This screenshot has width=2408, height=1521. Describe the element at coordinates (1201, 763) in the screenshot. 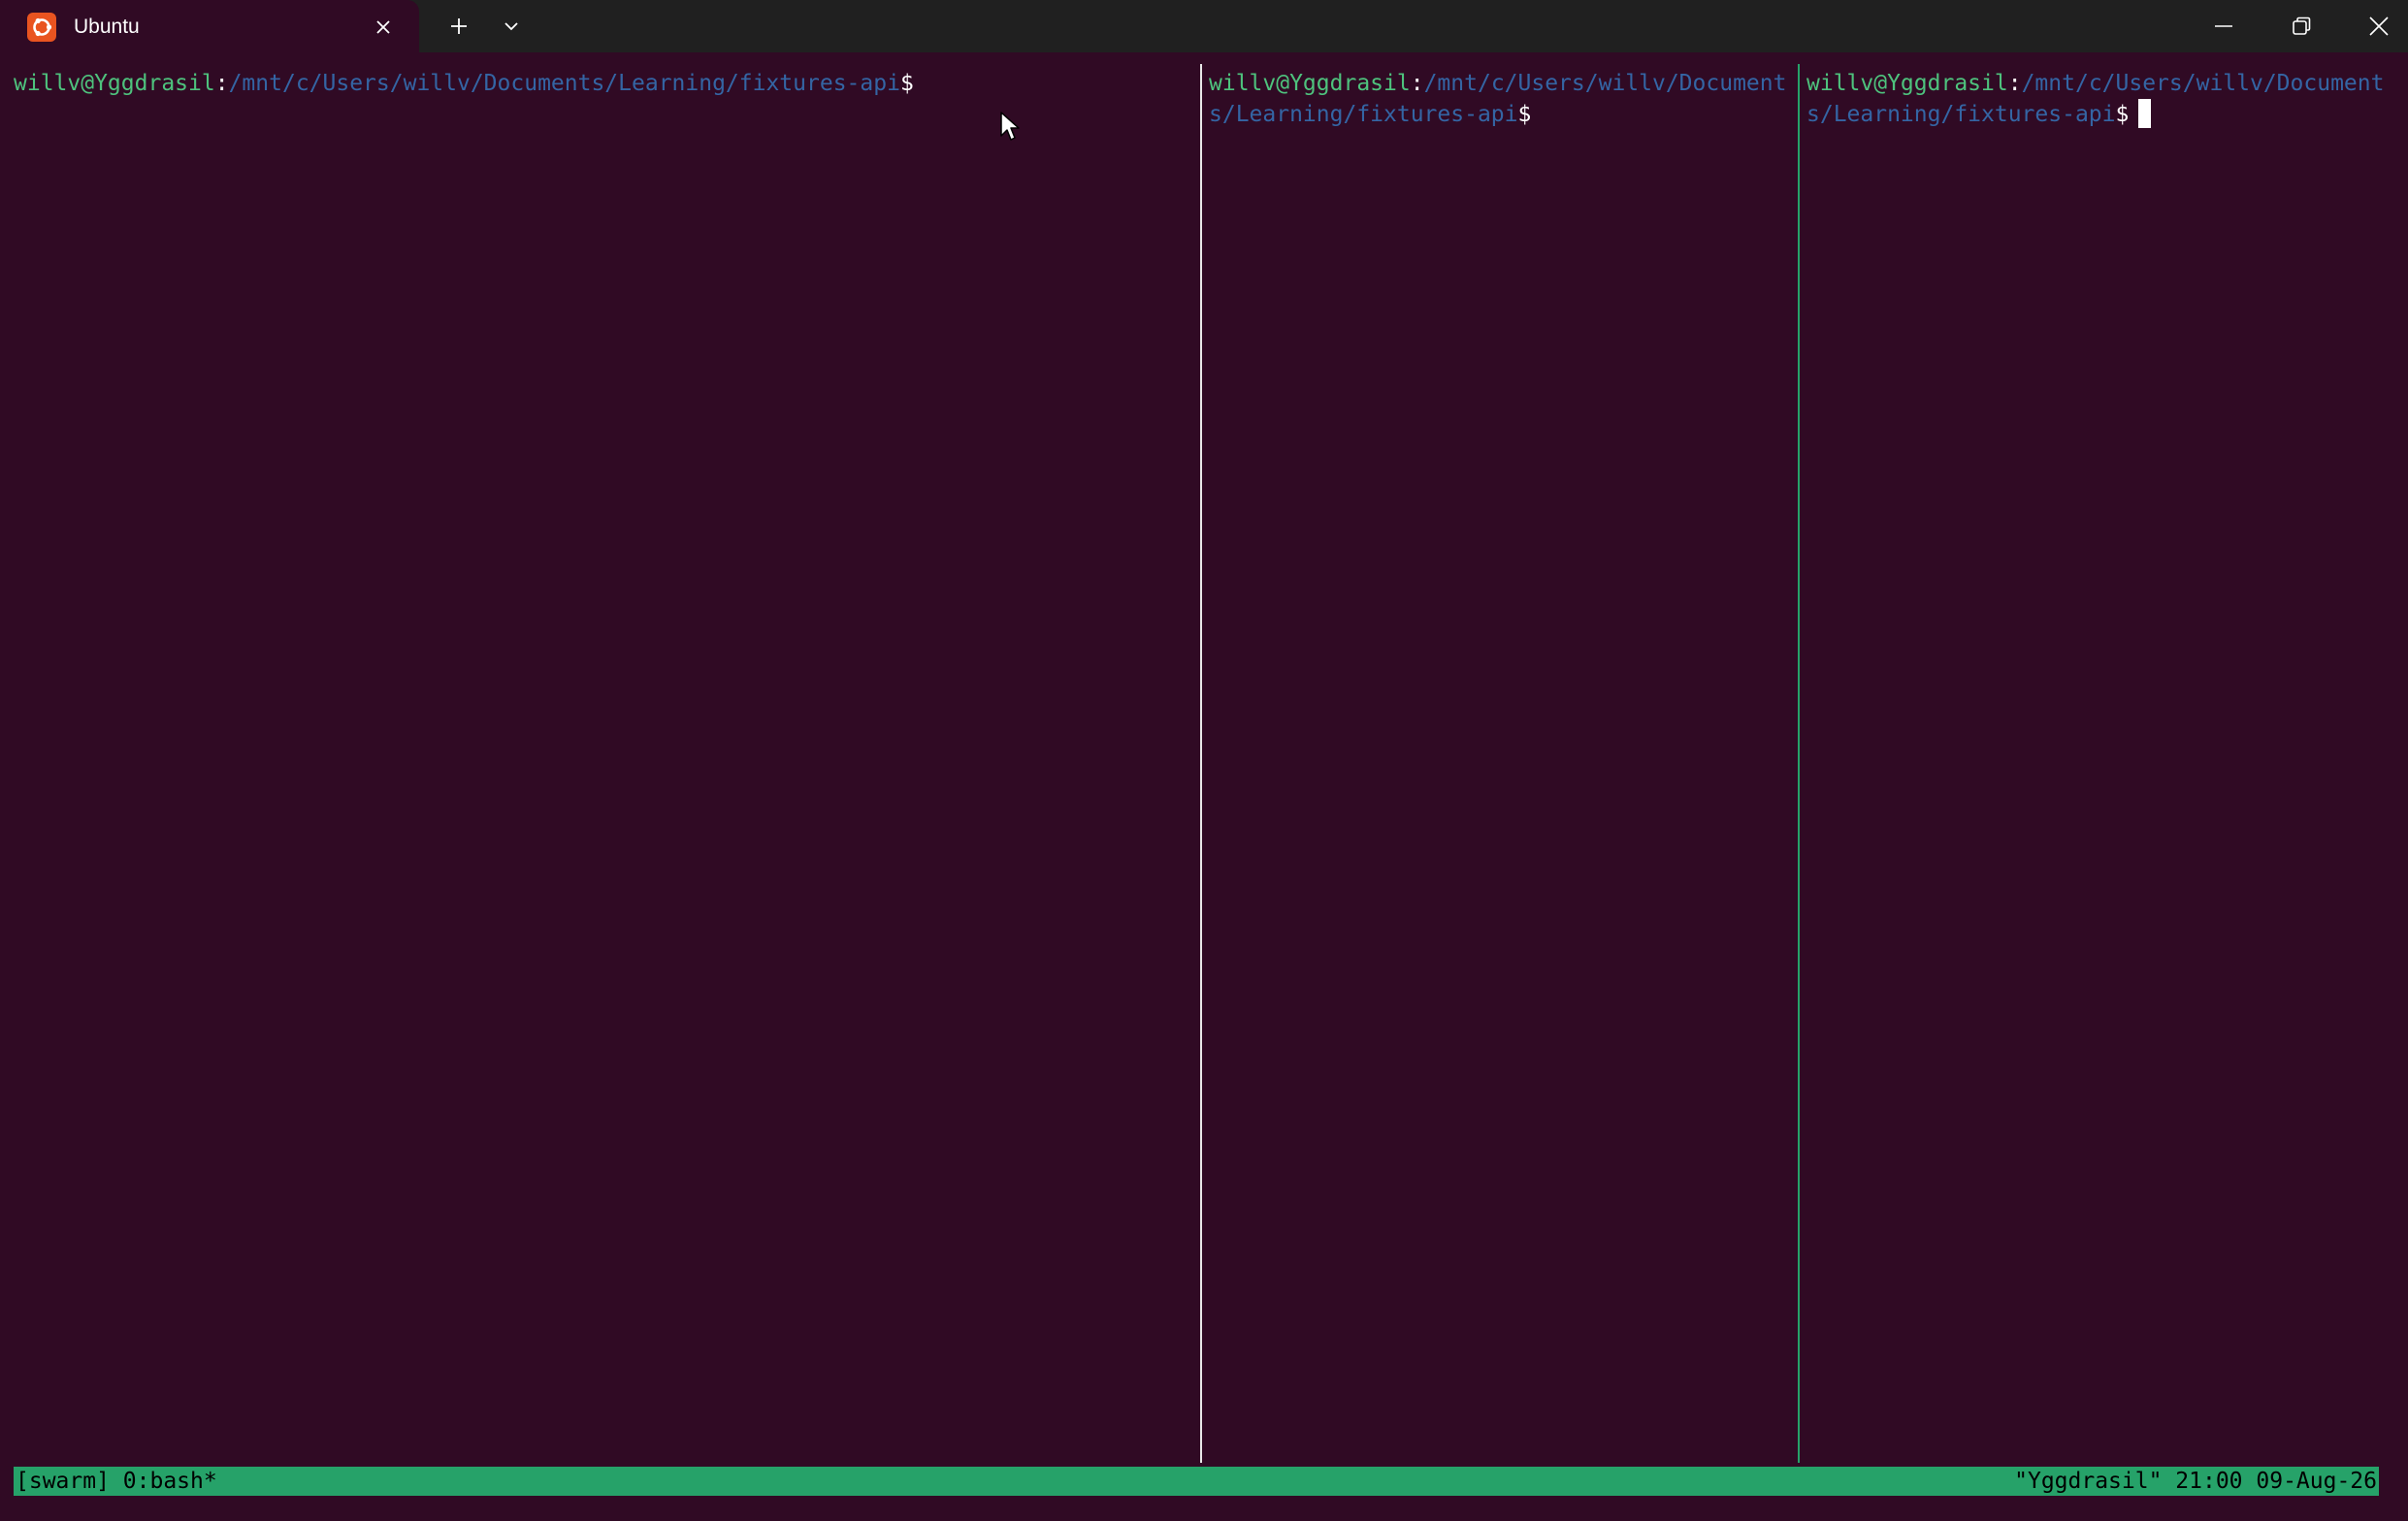

I see `pane-divider` at that location.